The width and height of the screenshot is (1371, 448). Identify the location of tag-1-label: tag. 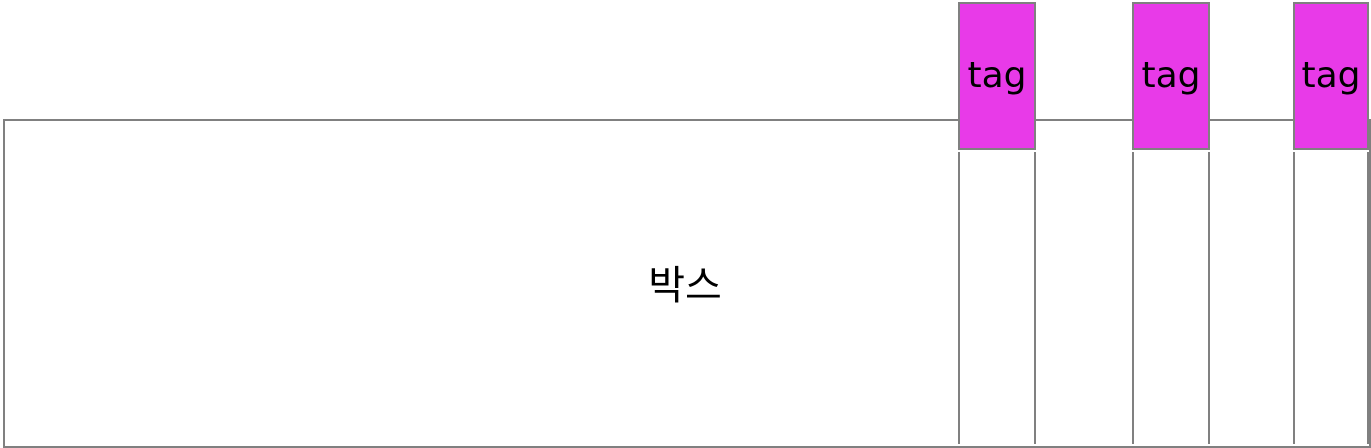
(997, 75).